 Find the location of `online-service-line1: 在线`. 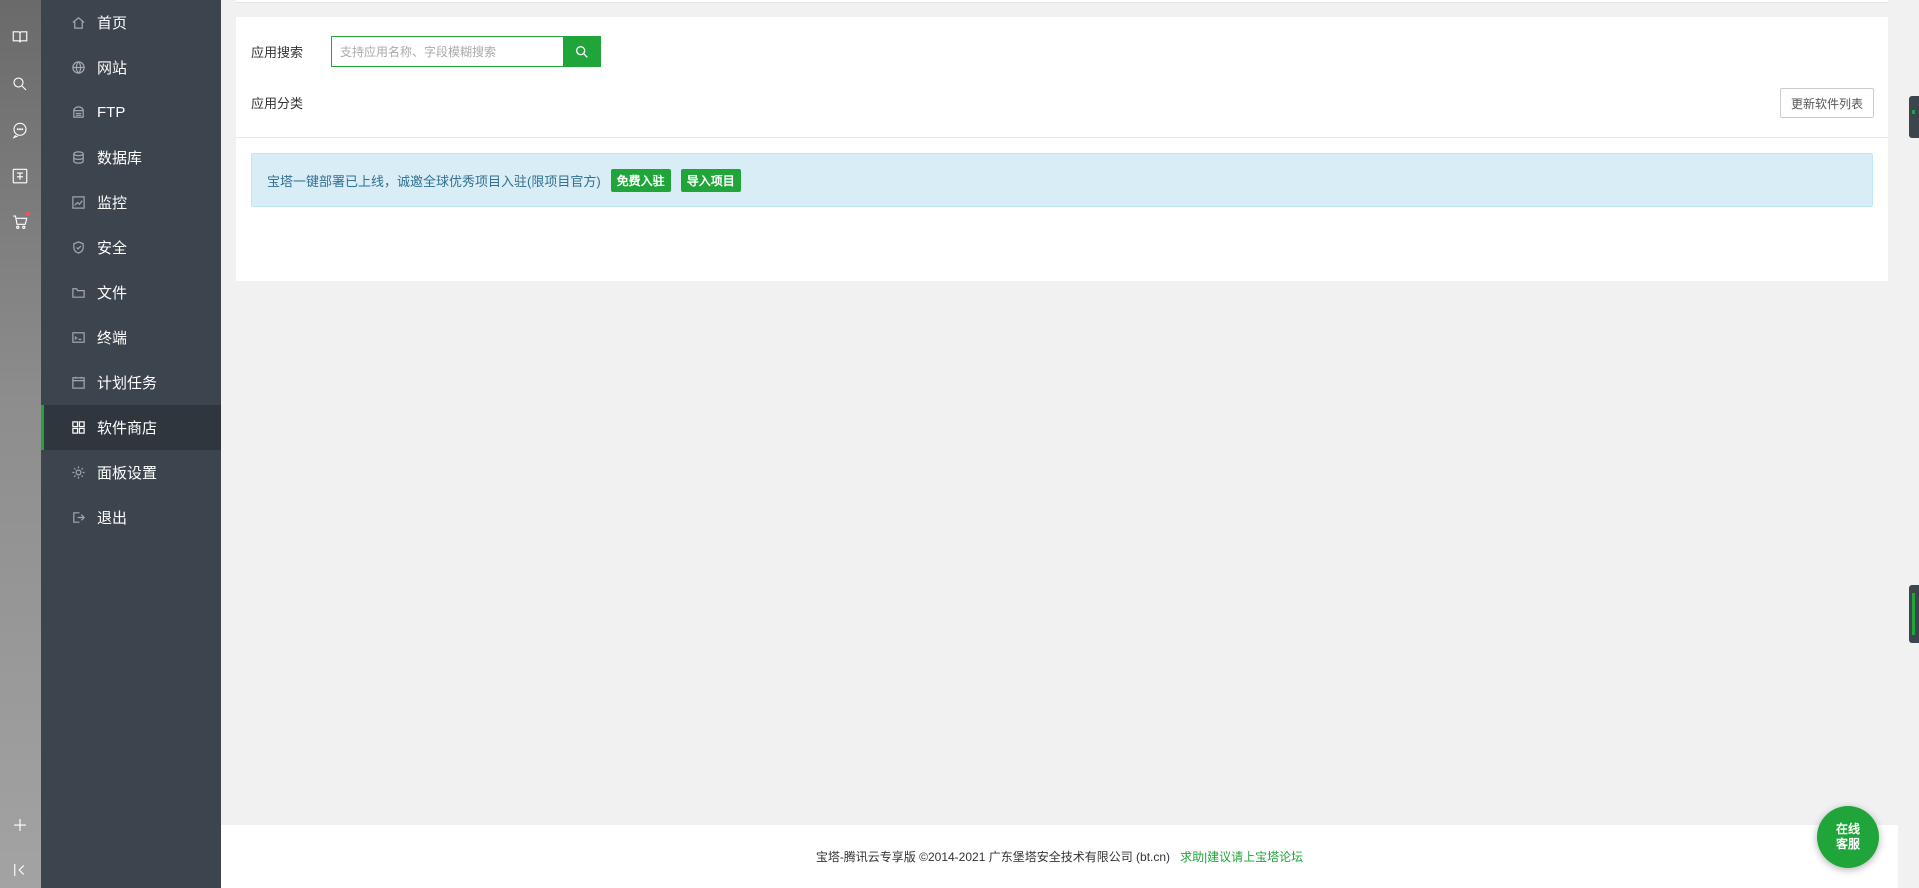

online-service-line1: 在线 is located at coordinates (1847, 829).